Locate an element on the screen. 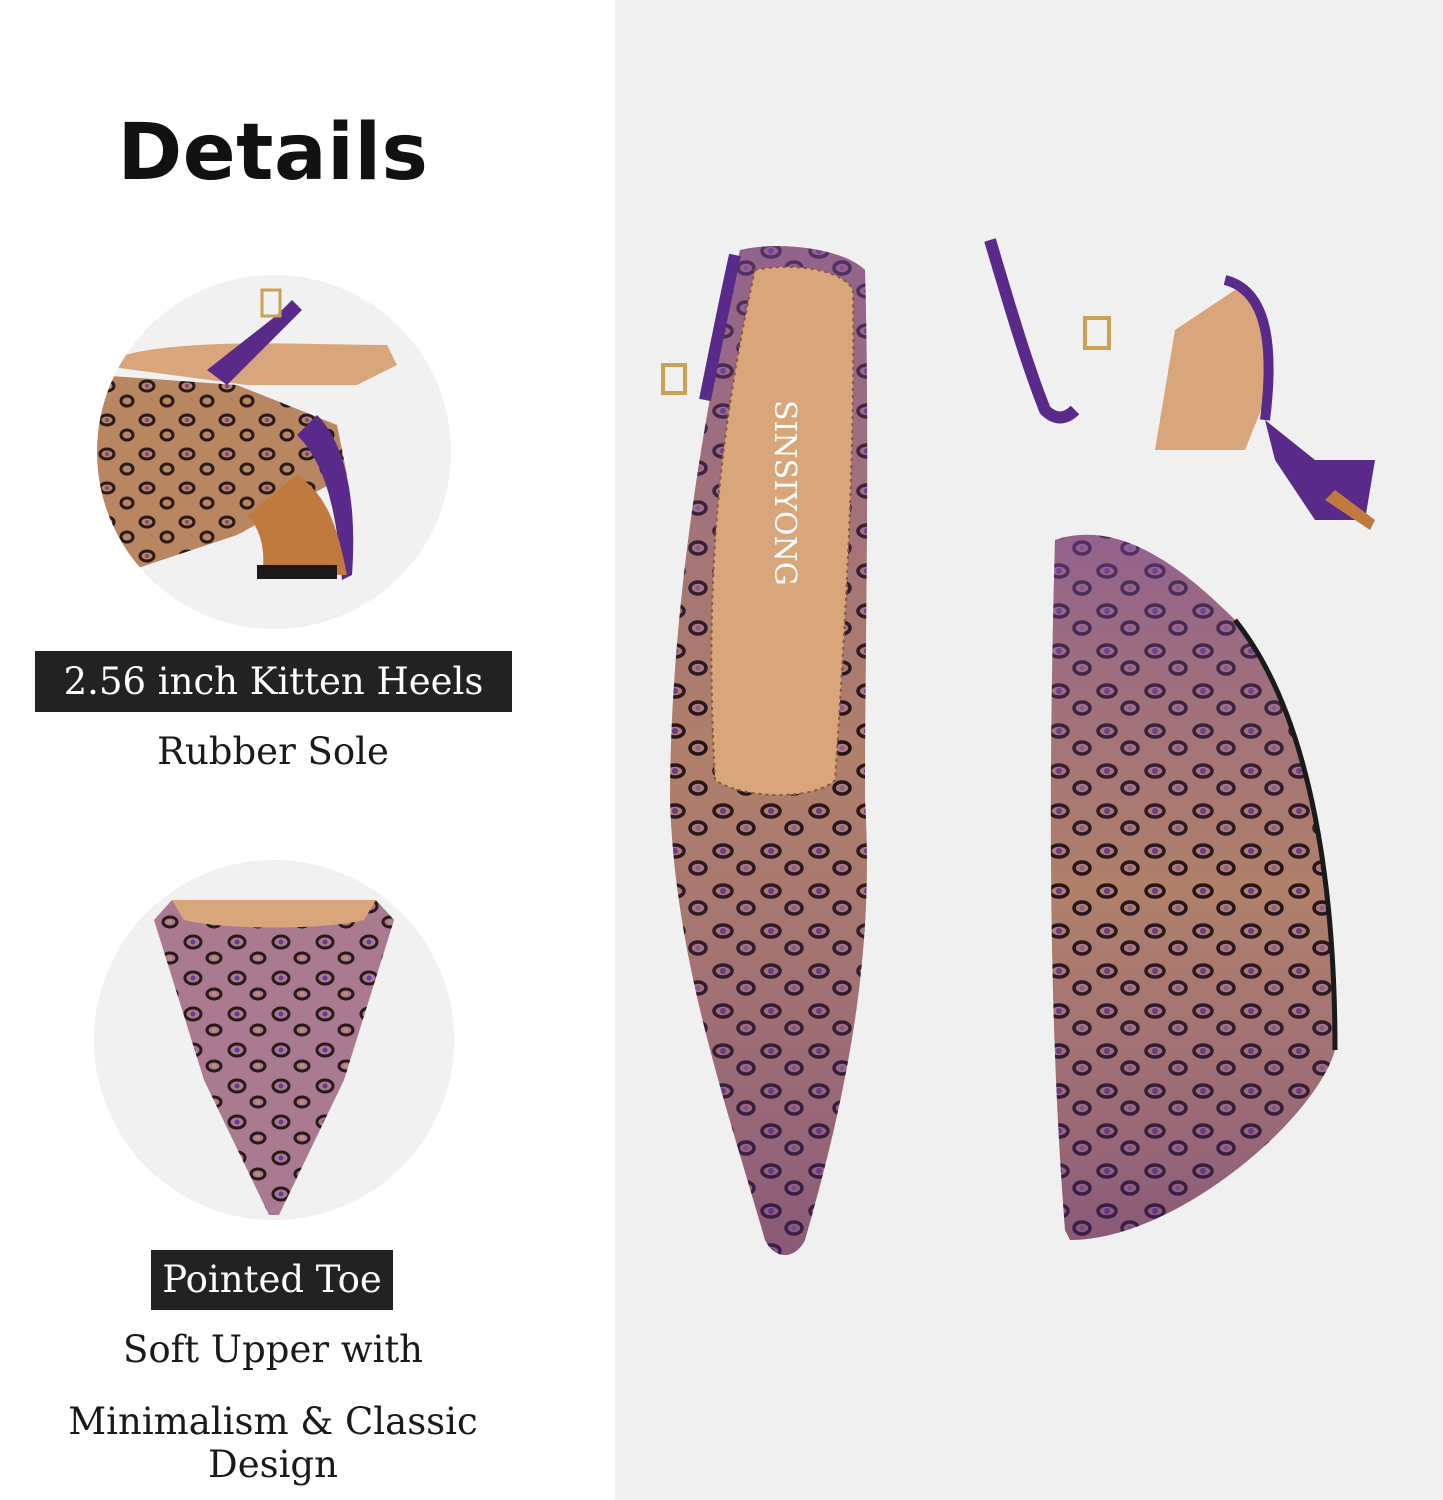 The height and width of the screenshot is (1500, 1443). left-shoe: SINSIYONG is located at coordinates (764, 750).